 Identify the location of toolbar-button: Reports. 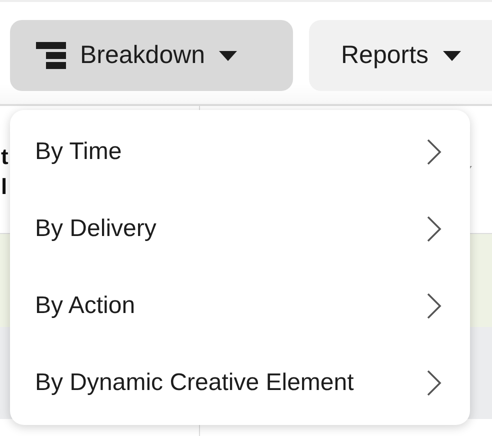
(400, 55).